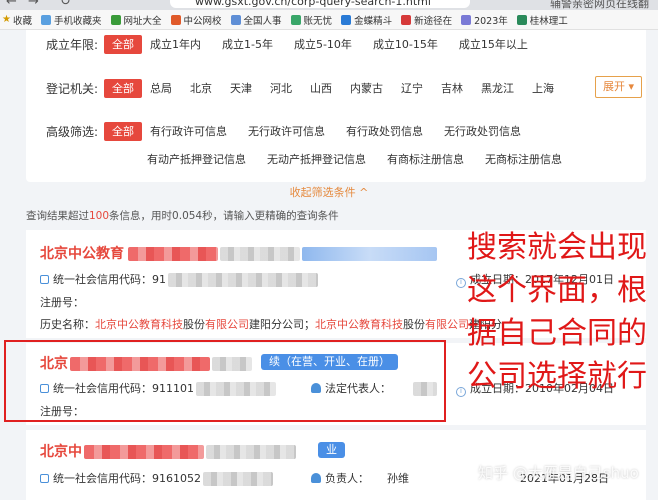 The width and height of the screenshot is (658, 500). I want to click on filter-authority-option: 辽宁, so click(412, 88).